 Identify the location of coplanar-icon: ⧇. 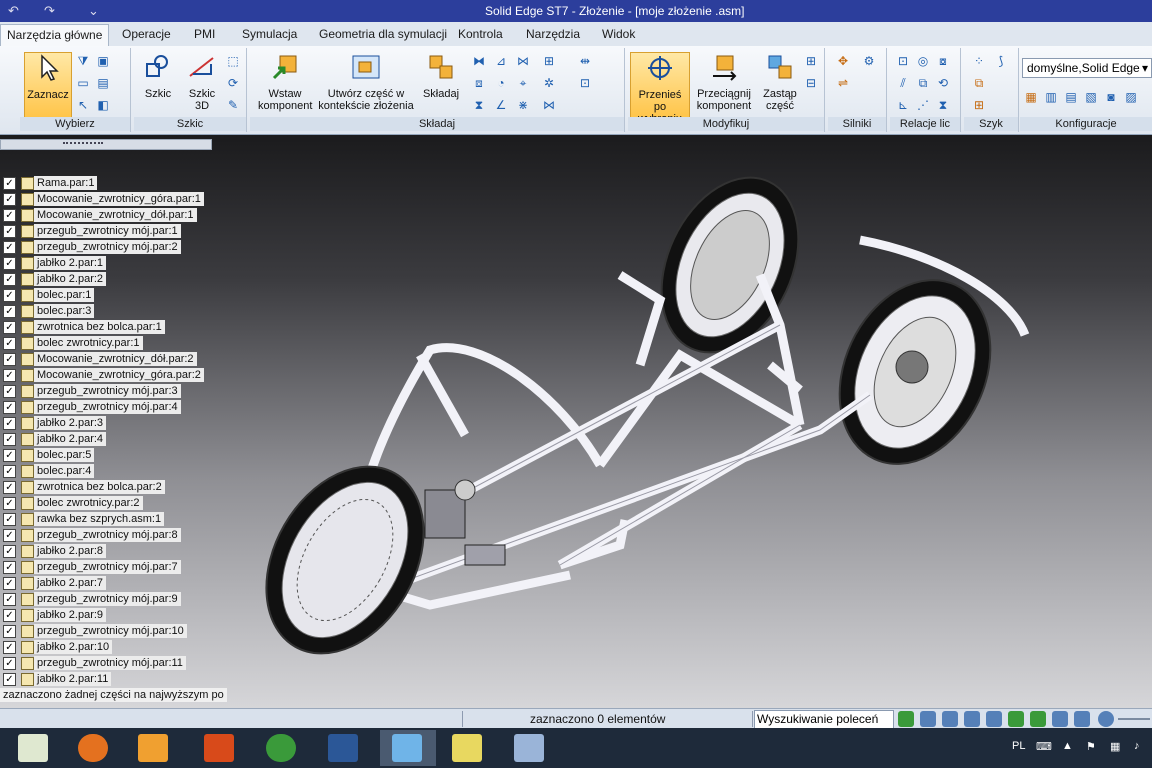
(943, 61).